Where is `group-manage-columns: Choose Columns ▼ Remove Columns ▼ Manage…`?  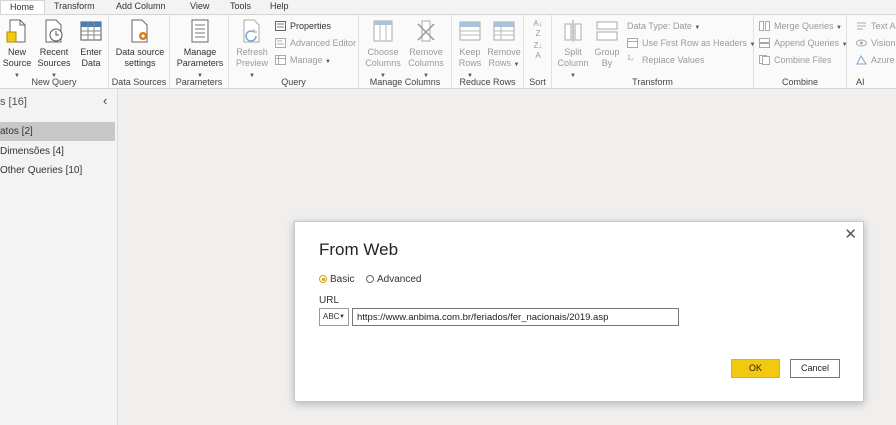 group-manage-columns: Choose Columns ▼ Remove Columns ▼ Manage… is located at coordinates (405, 52).